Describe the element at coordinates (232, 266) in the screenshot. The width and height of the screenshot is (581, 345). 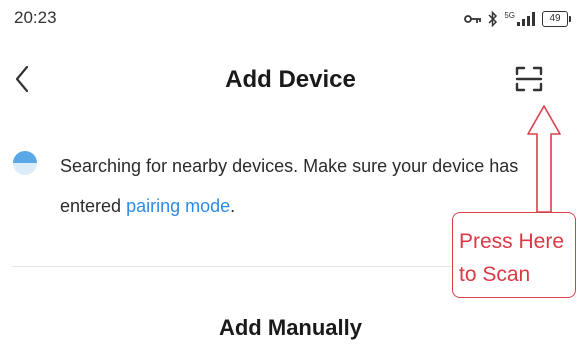
I see `divider` at that location.